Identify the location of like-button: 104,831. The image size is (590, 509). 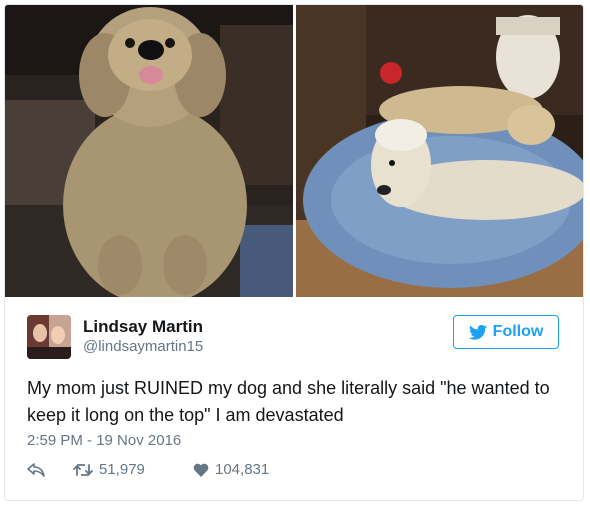
(231, 469).